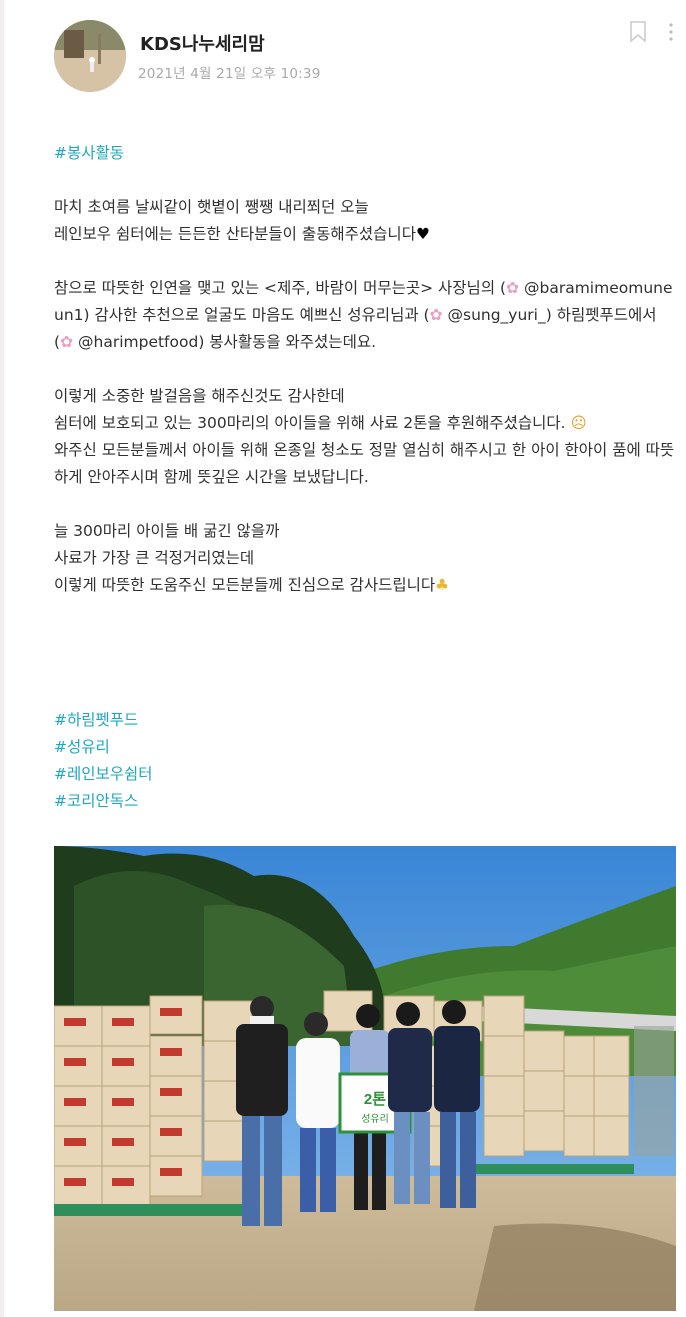 This screenshot has width=686, height=1317. Describe the element at coordinates (497, 315) in the screenshot. I see `mention-link: @sung_yuri_` at that location.